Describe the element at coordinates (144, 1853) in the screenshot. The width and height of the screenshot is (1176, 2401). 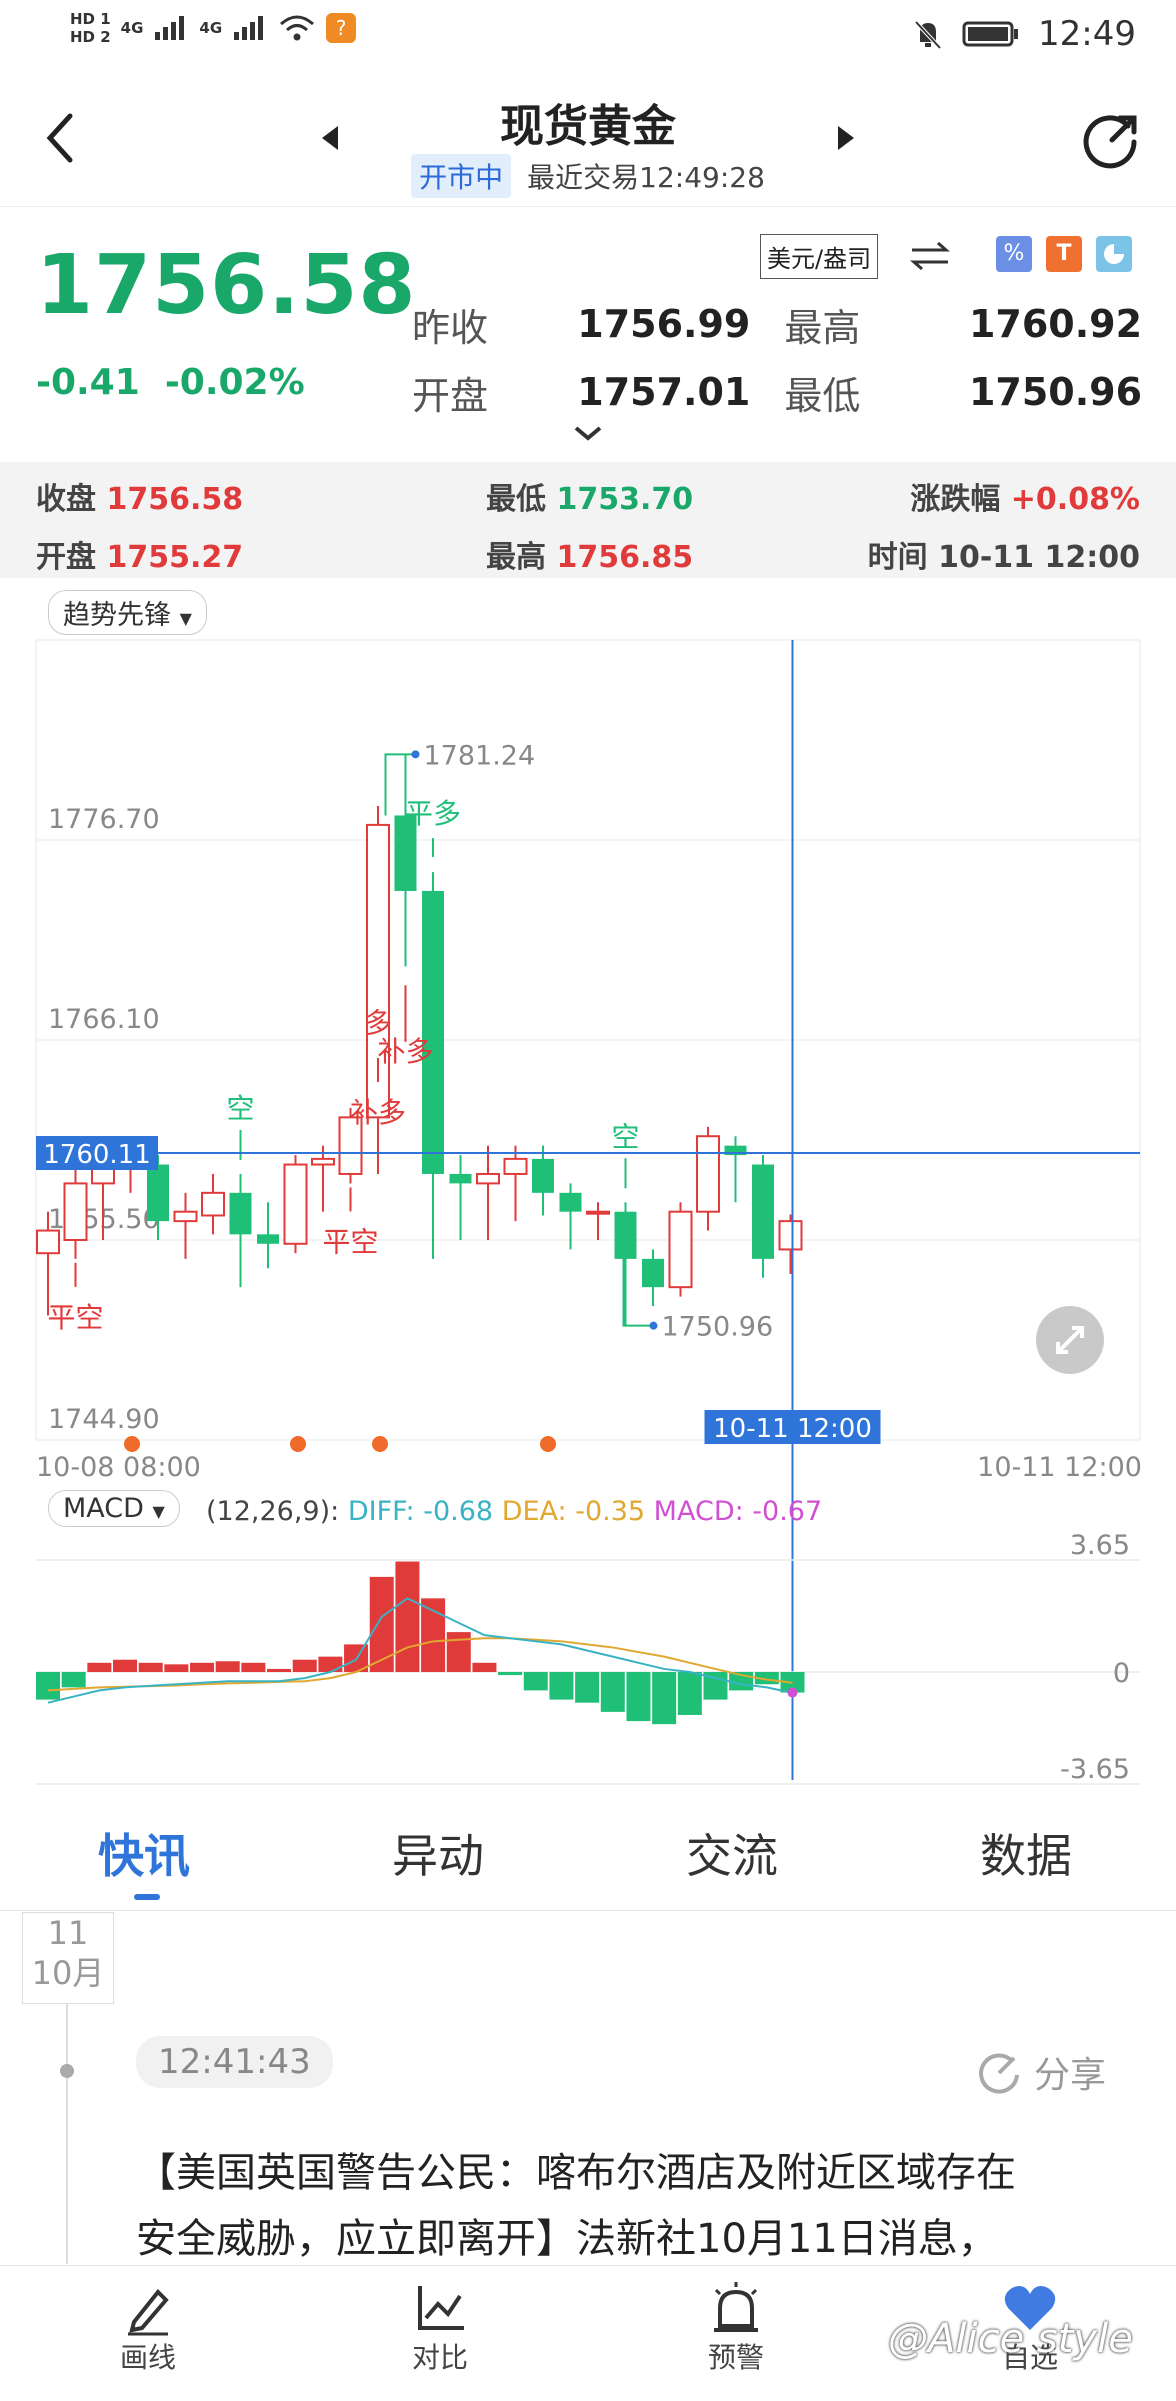
I see `tab-flash-news: 快讯` at that location.